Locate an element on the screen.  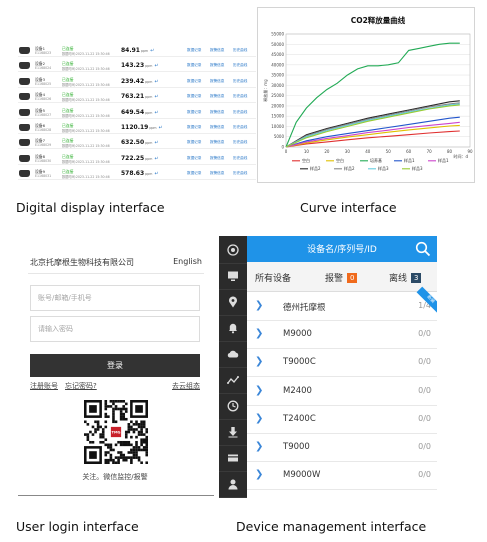
forgot-password-link: 忘记密码? is located at coordinates (81, 386).